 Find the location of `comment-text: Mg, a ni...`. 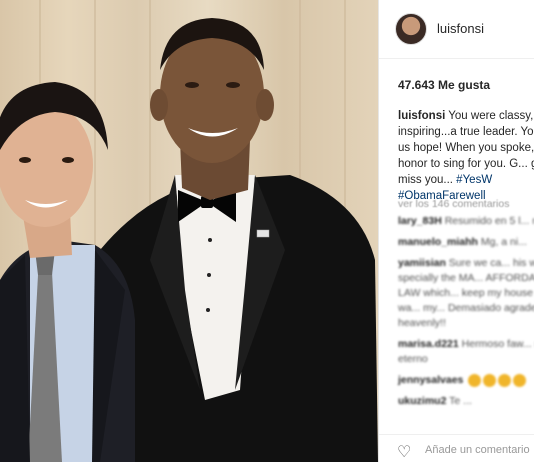

comment-text: Mg, a ni... is located at coordinates (503, 242).